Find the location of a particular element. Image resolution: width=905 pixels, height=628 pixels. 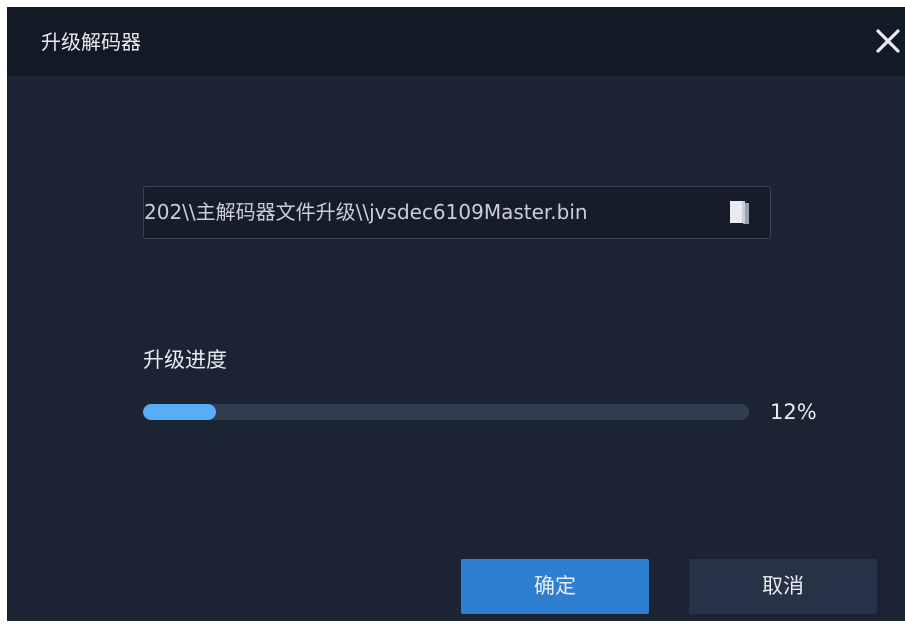

progress-percent: 12% is located at coordinates (793, 412).